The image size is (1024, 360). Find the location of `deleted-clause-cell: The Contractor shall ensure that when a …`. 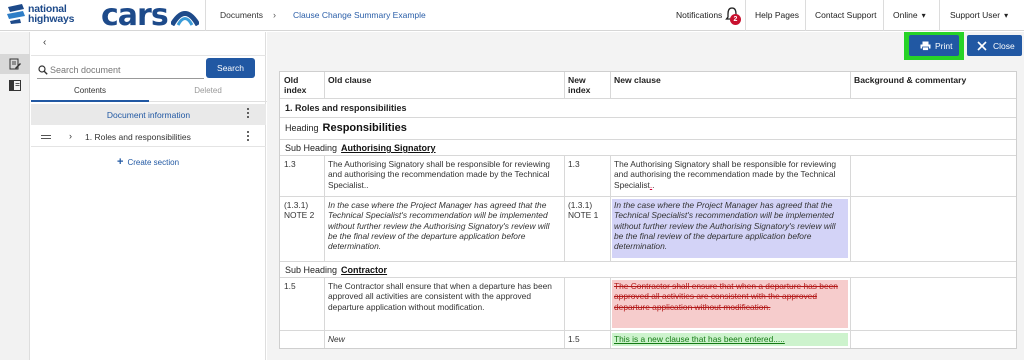

deleted-clause-cell: The Contractor shall ensure that when a … is located at coordinates (726, 296).